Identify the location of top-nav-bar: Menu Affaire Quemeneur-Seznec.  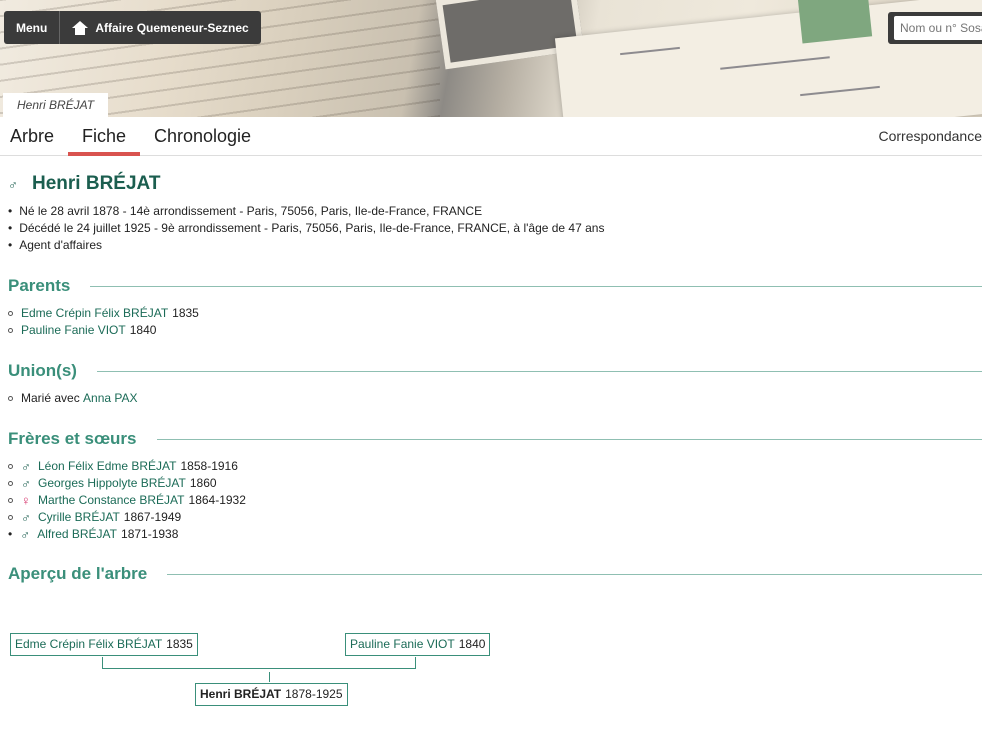
(132, 27).